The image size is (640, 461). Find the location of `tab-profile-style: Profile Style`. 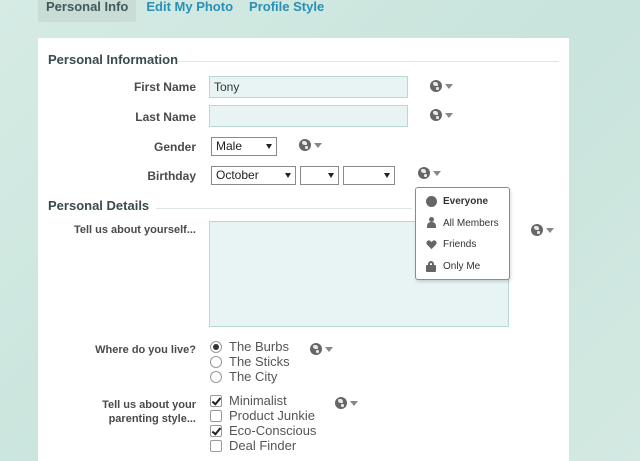

tab-profile-style: Profile Style is located at coordinates (286, 11).